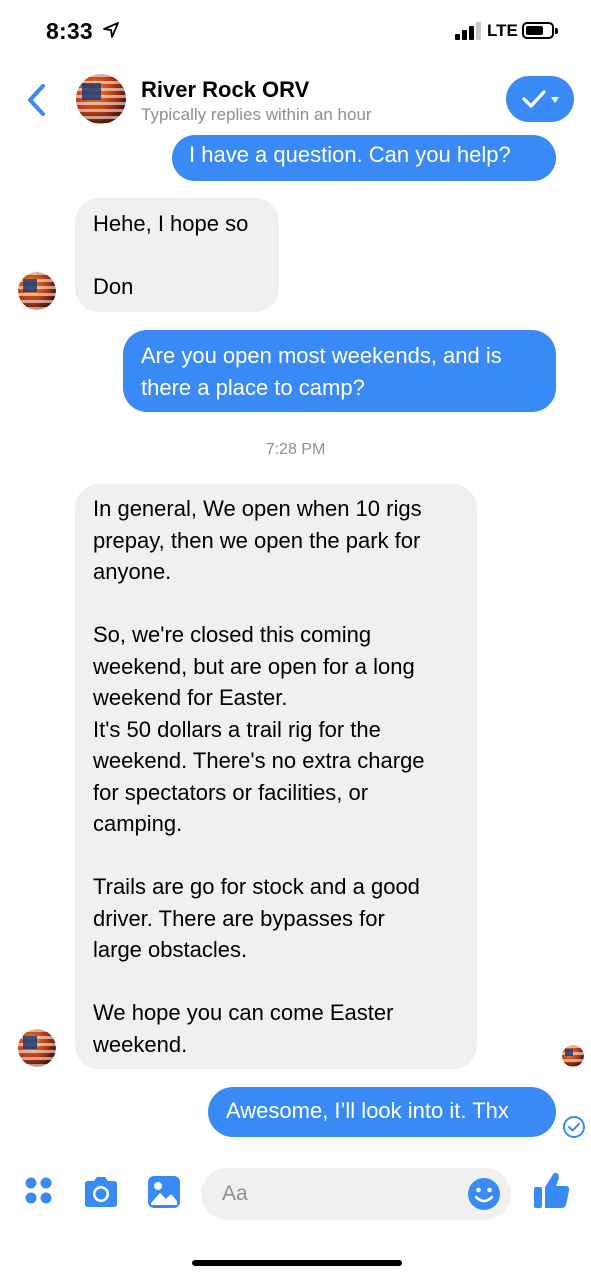 This screenshot has height=1279, width=591. I want to click on message-line: prepay, then we open the park for, so click(257, 540).